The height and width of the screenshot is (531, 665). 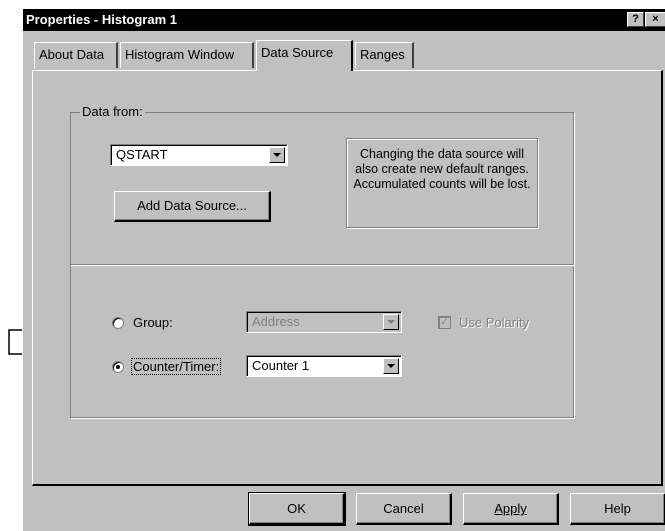 What do you see at coordinates (324, 366) in the screenshot?
I see `counter-select: Counter 1` at bounding box center [324, 366].